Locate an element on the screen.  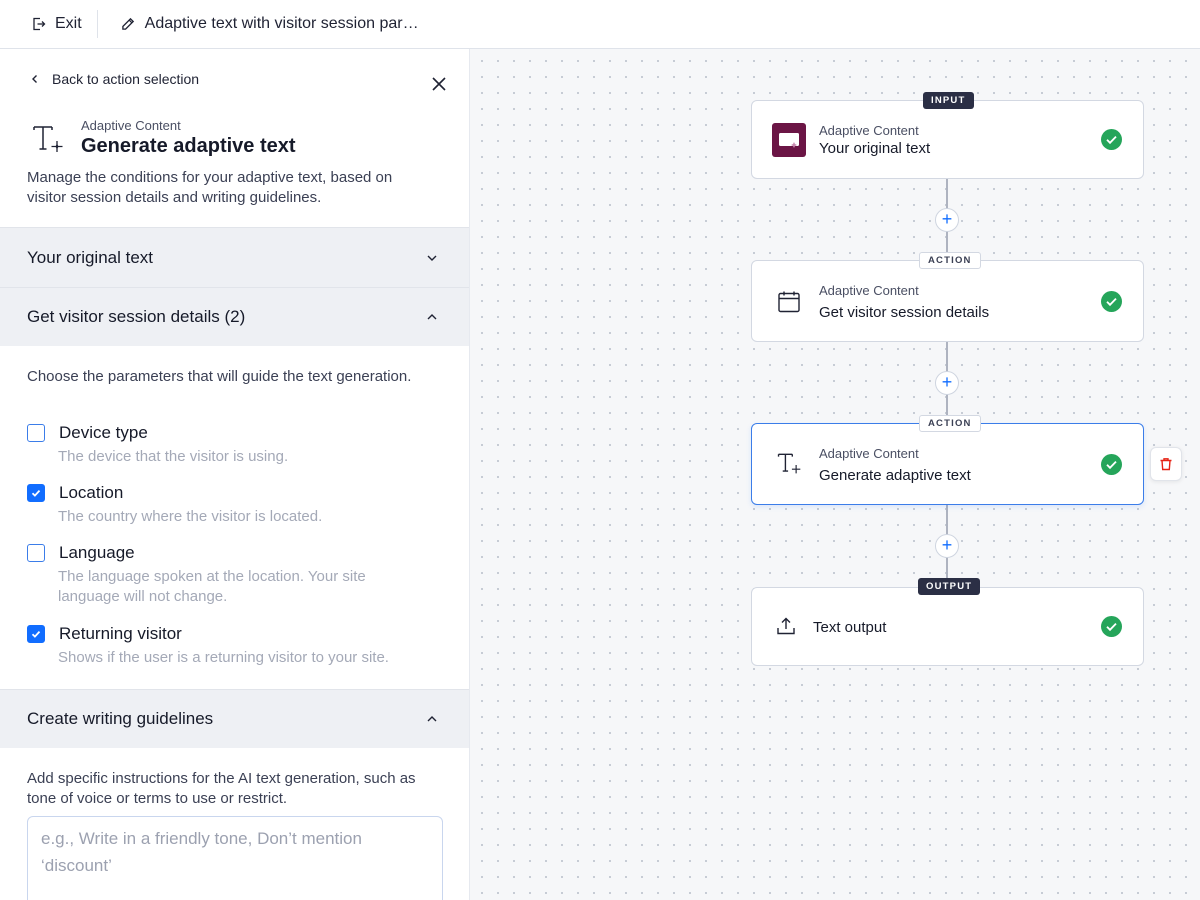
writing-guidelines-input is located at coordinates (235, 858).